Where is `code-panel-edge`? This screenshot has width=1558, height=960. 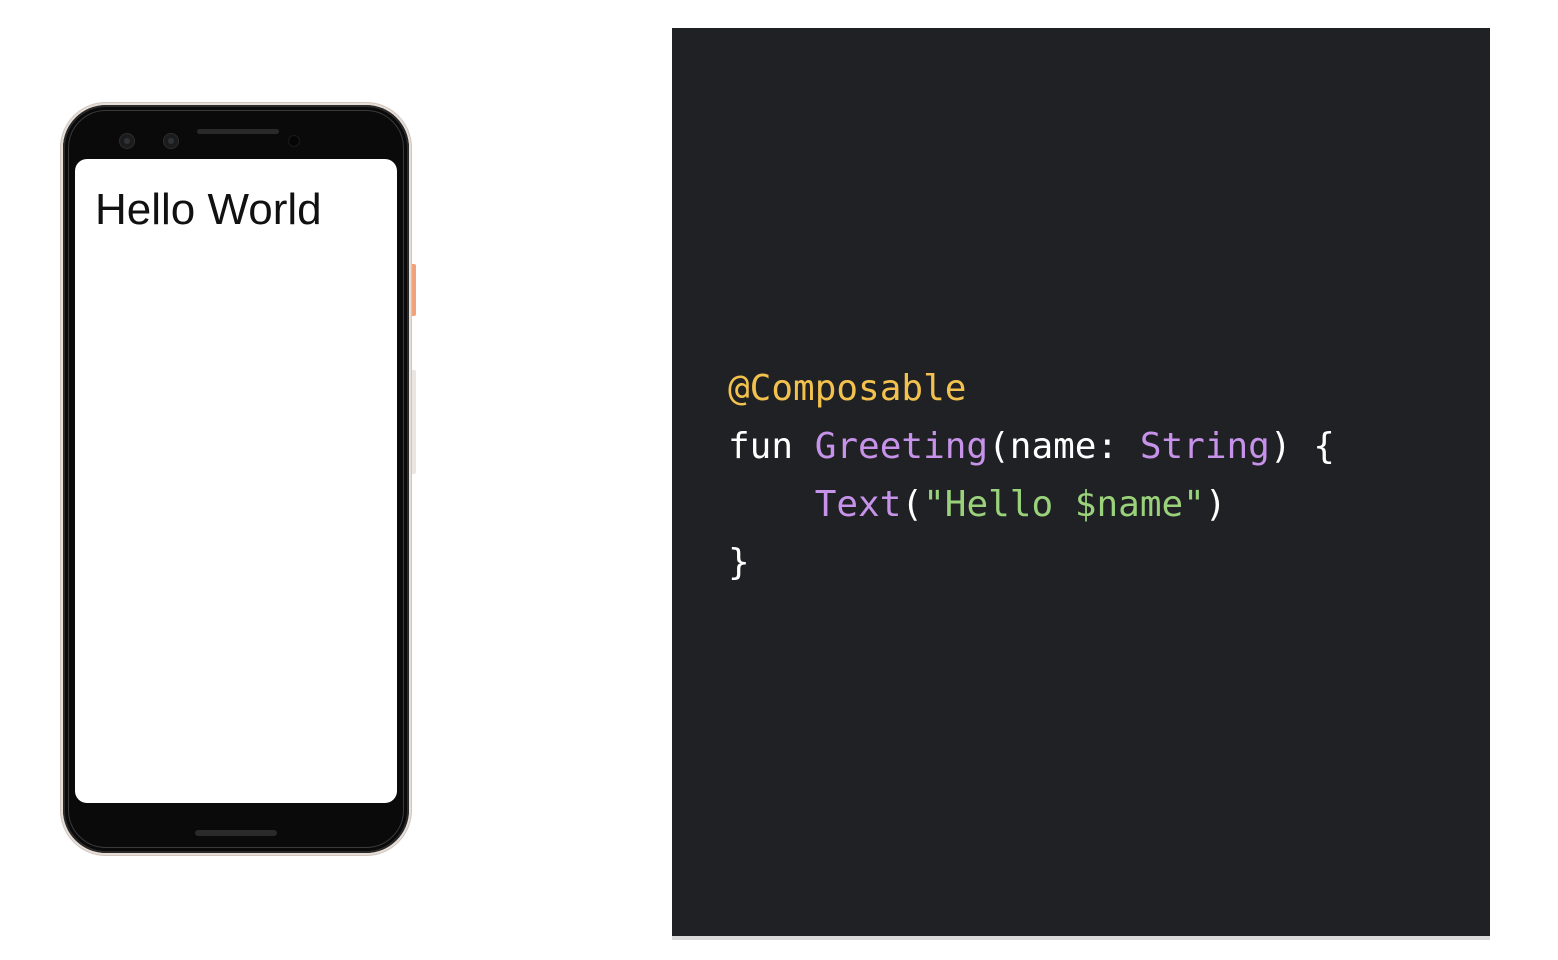 code-panel-edge is located at coordinates (1081, 938).